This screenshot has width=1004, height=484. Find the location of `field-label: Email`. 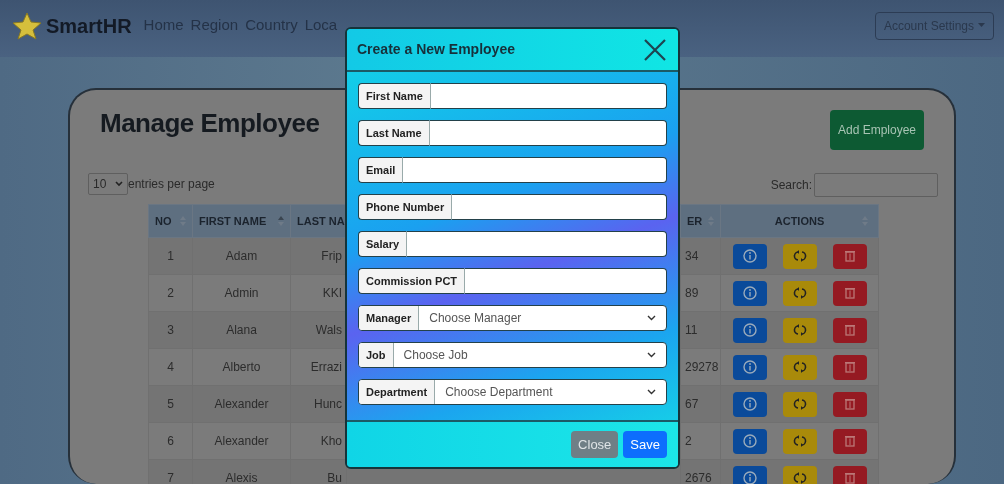

field-label: Email is located at coordinates (381, 170).